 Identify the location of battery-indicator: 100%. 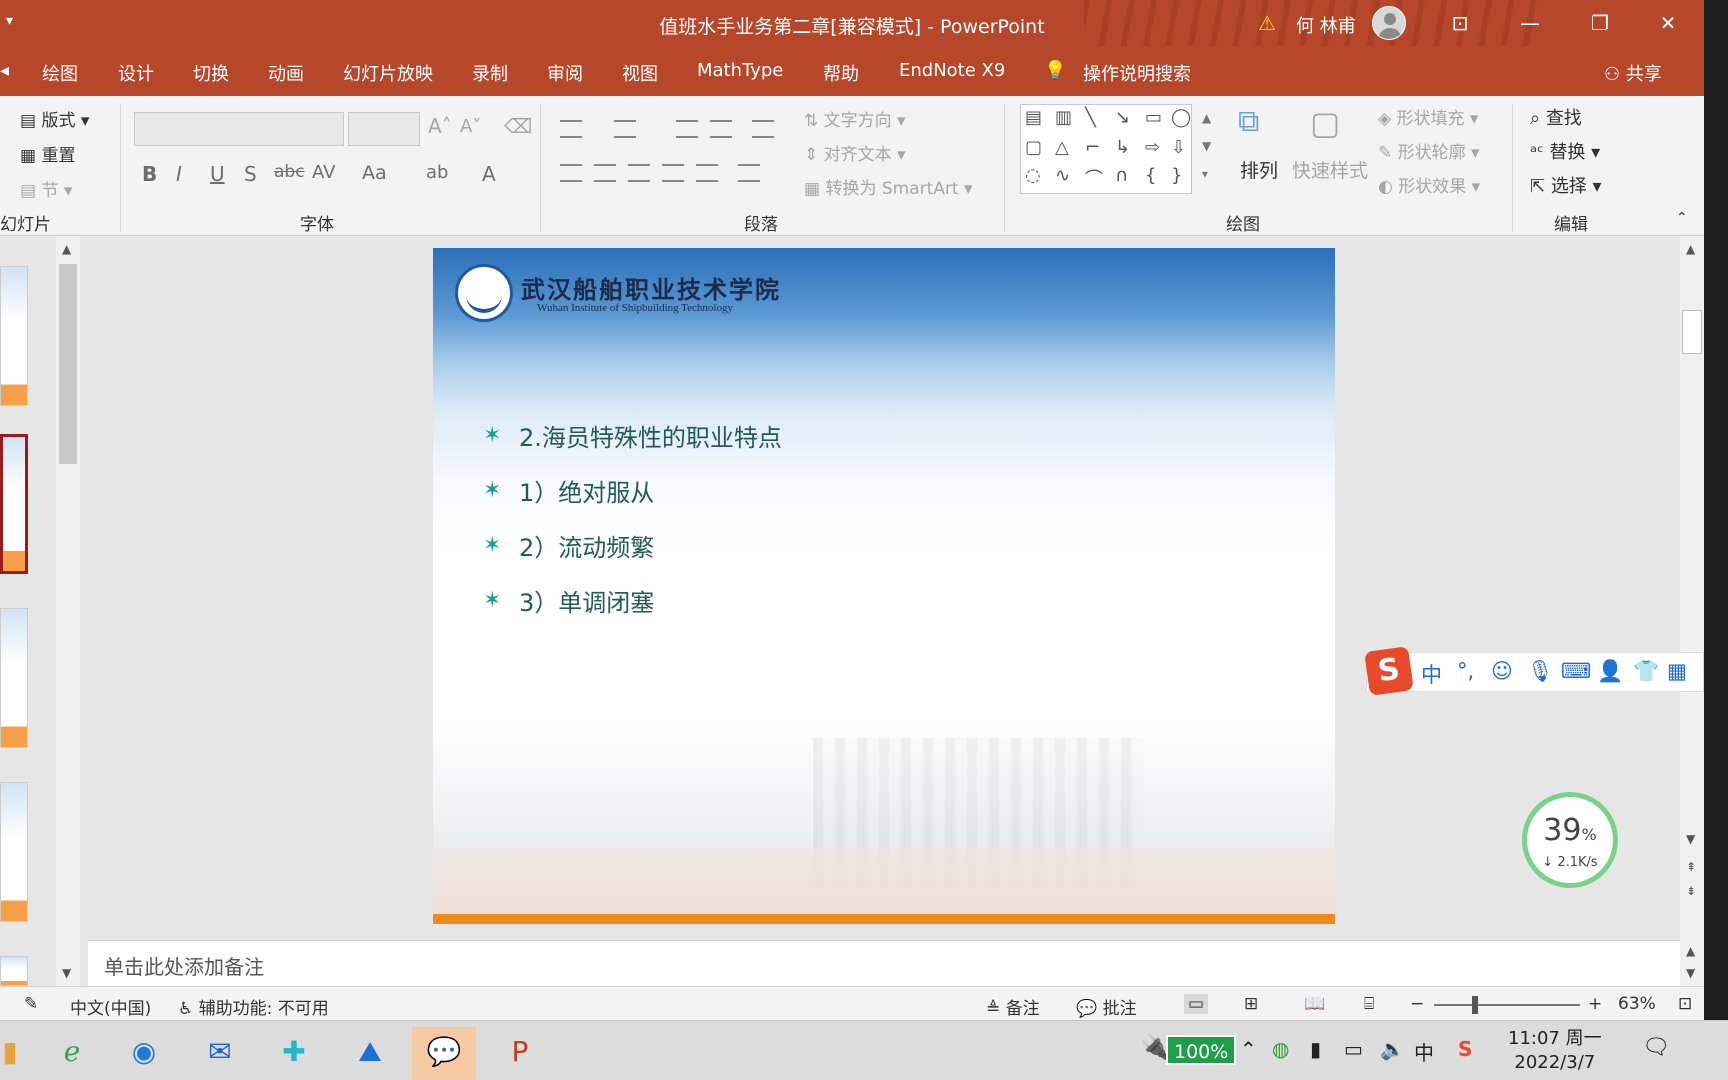
(1201, 1050).